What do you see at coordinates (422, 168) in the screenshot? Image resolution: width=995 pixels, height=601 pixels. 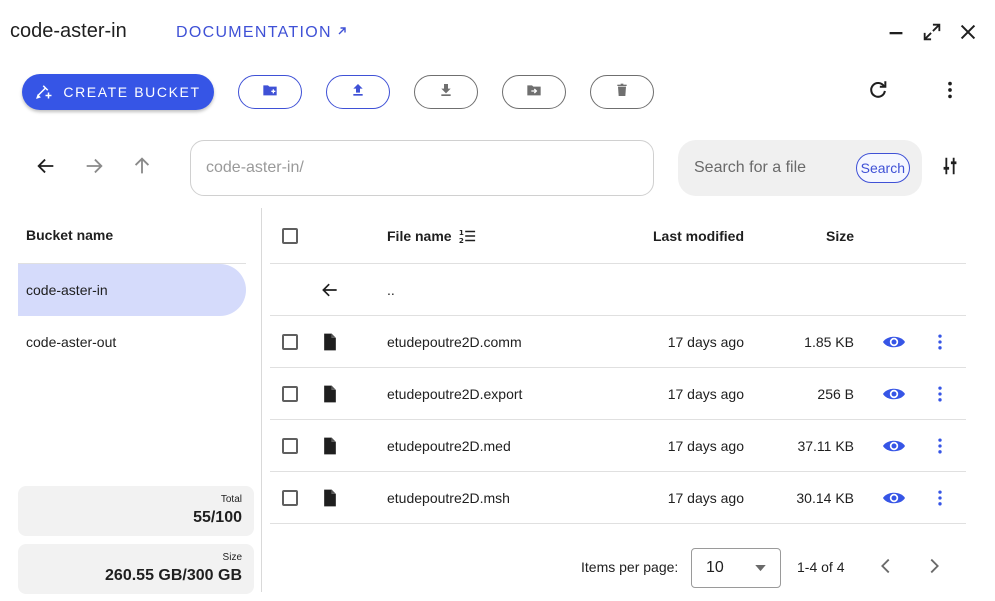 I see `path-field: code-aster-in/` at bounding box center [422, 168].